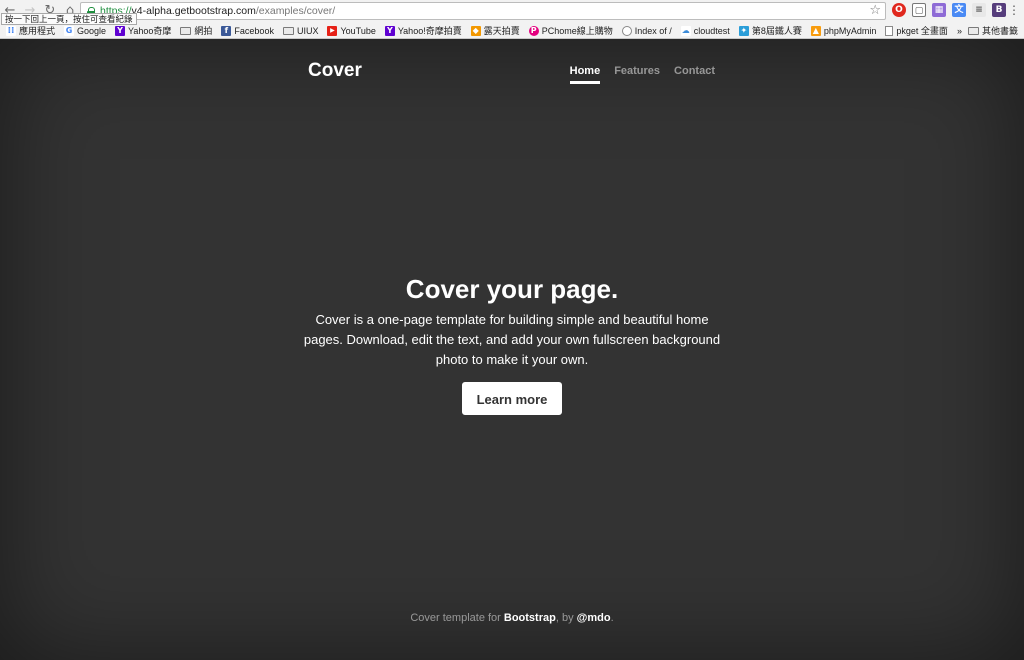  I want to click on footer-text: Cover template for, so click(457, 618).